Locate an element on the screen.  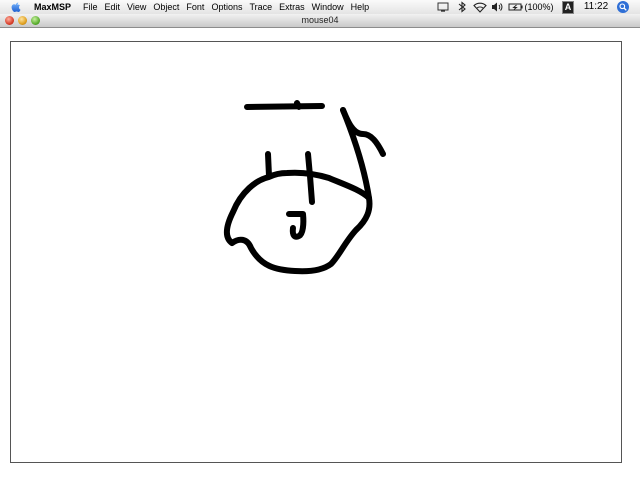
volume-icon is located at coordinates (497, 7).